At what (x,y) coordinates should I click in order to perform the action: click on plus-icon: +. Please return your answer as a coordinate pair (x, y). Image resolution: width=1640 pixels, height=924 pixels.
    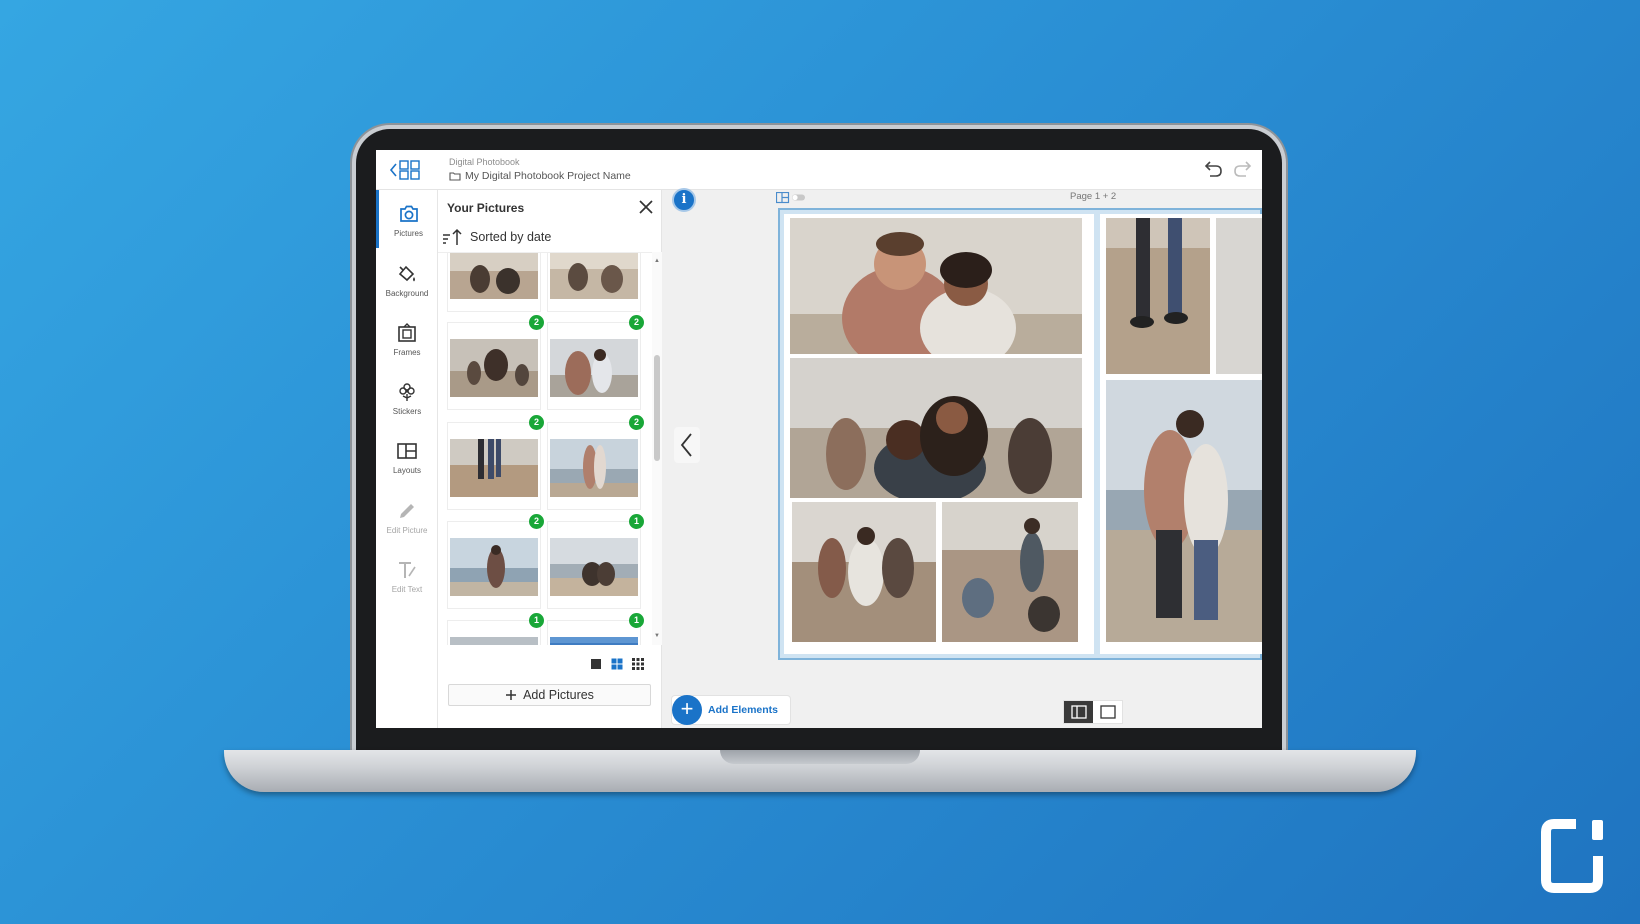
    Looking at the image, I should click on (687, 710).